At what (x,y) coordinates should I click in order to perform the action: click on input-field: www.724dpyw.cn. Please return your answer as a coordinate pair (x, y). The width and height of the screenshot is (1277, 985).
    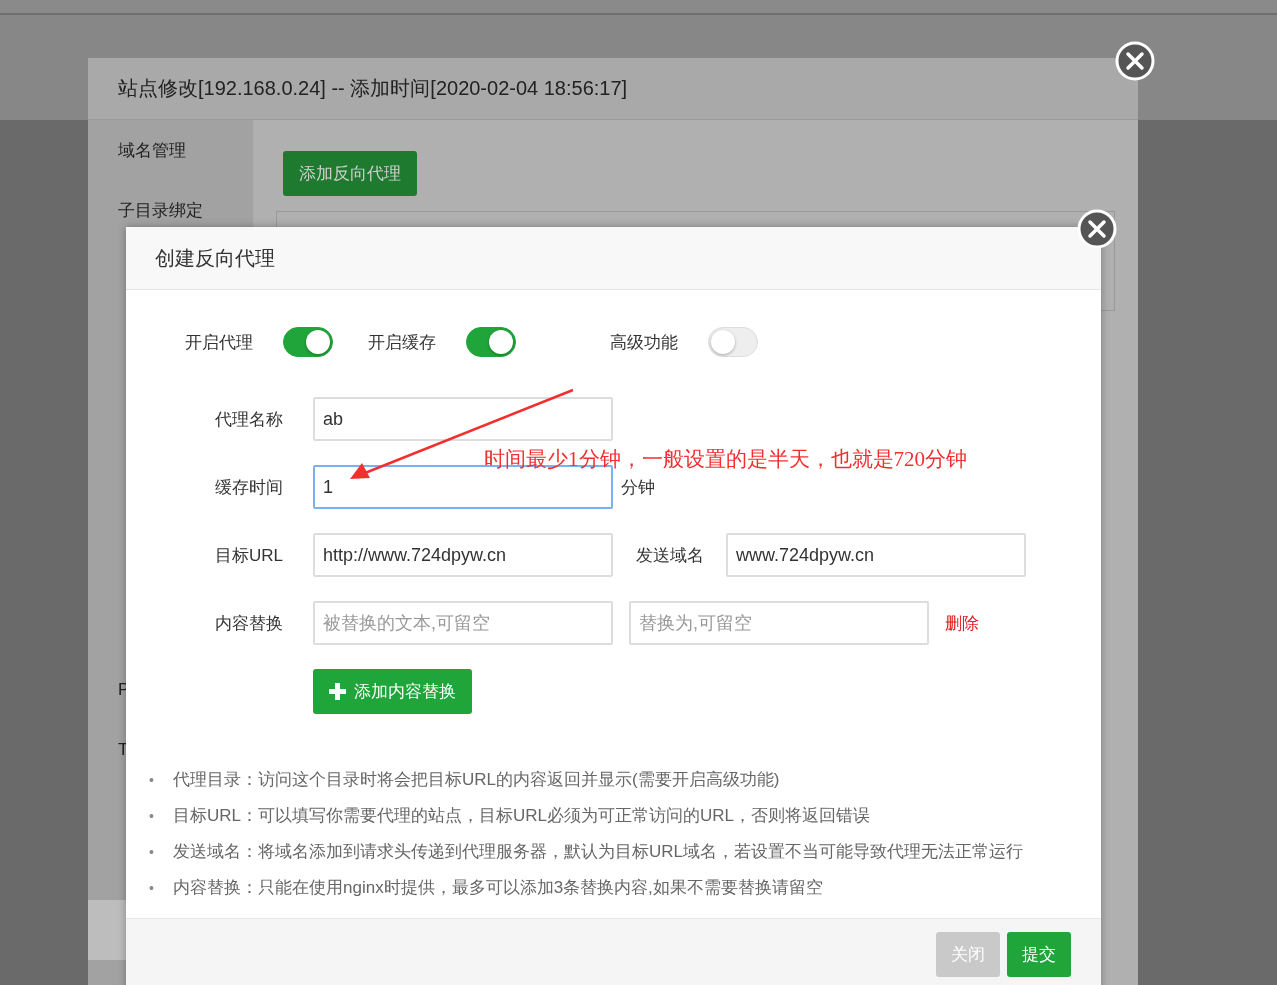
    Looking at the image, I should click on (876, 555).